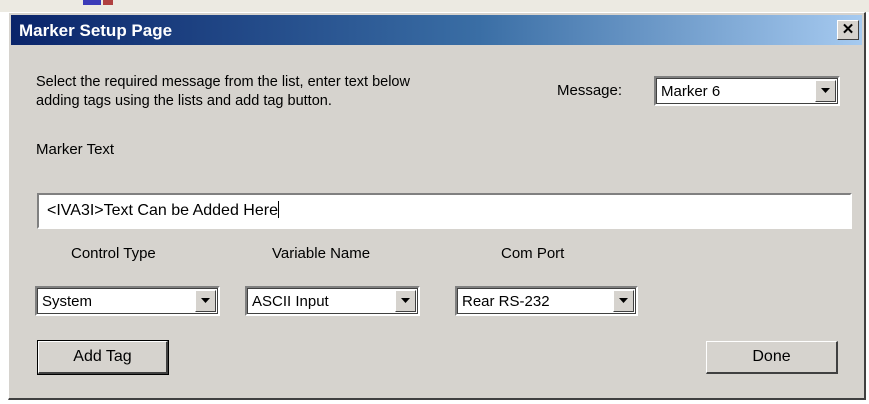  What do you see at coordinates (772, 357) in the screenshot?
I see `done-button: Done` at bounding box center [772, 357].